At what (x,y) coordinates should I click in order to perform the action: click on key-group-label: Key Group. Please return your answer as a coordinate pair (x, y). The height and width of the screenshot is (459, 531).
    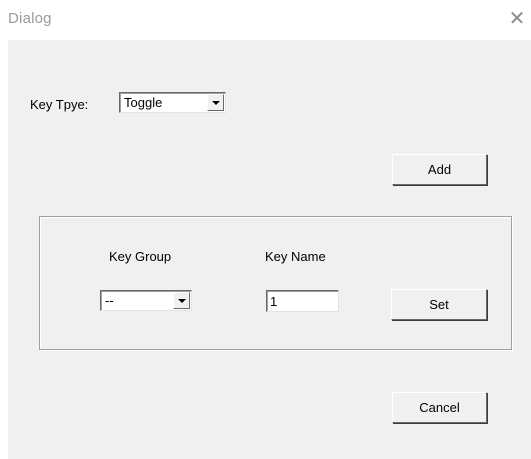
    Looking at the image, I should click on (140, 256).